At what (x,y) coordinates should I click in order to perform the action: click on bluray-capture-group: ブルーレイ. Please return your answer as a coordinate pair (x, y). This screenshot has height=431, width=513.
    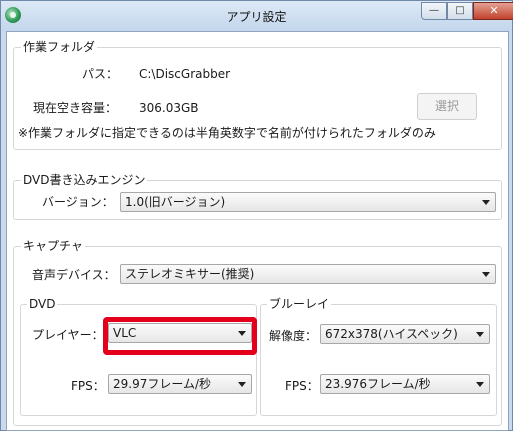
    Looking at the image, I should click on (378, 356).